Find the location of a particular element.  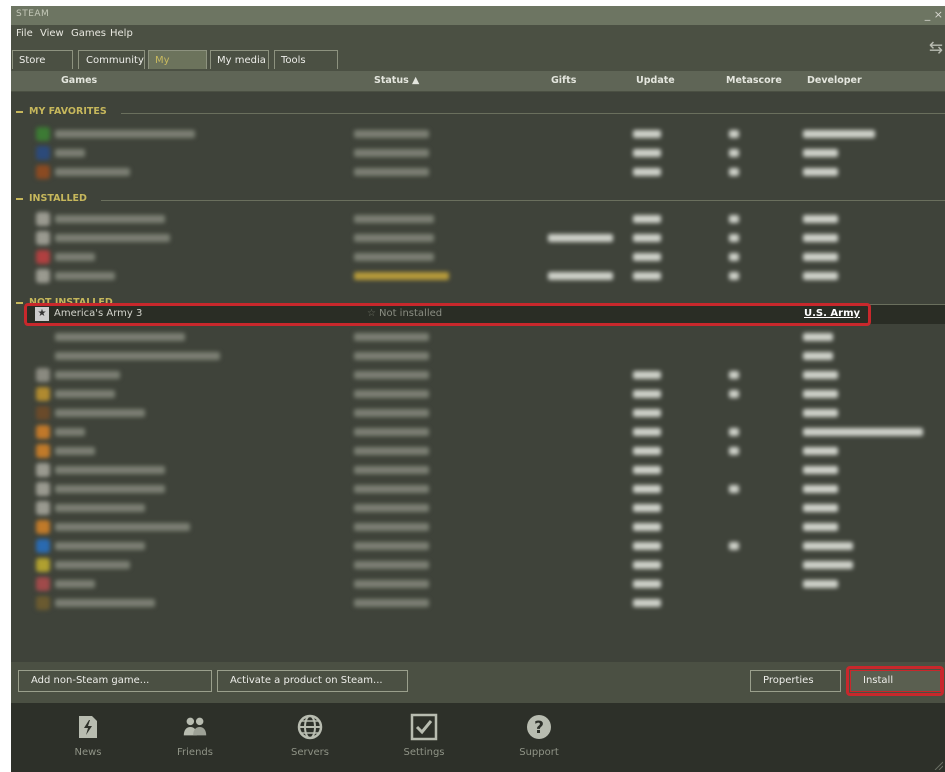

col-gifts: Gifts is located at coordinates (563, 80).